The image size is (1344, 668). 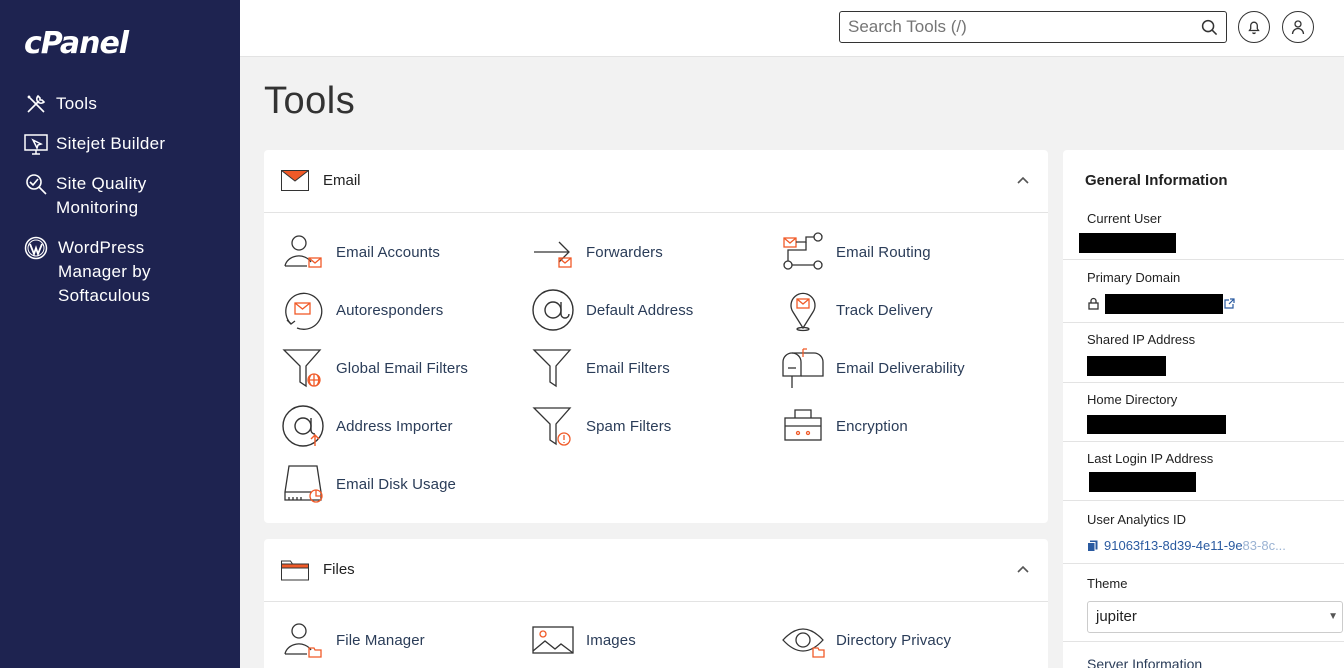 What do you see at coordinates (803, 251) in the screenshot?
I see `email-routing-icon` at bounding box center [803, 251].